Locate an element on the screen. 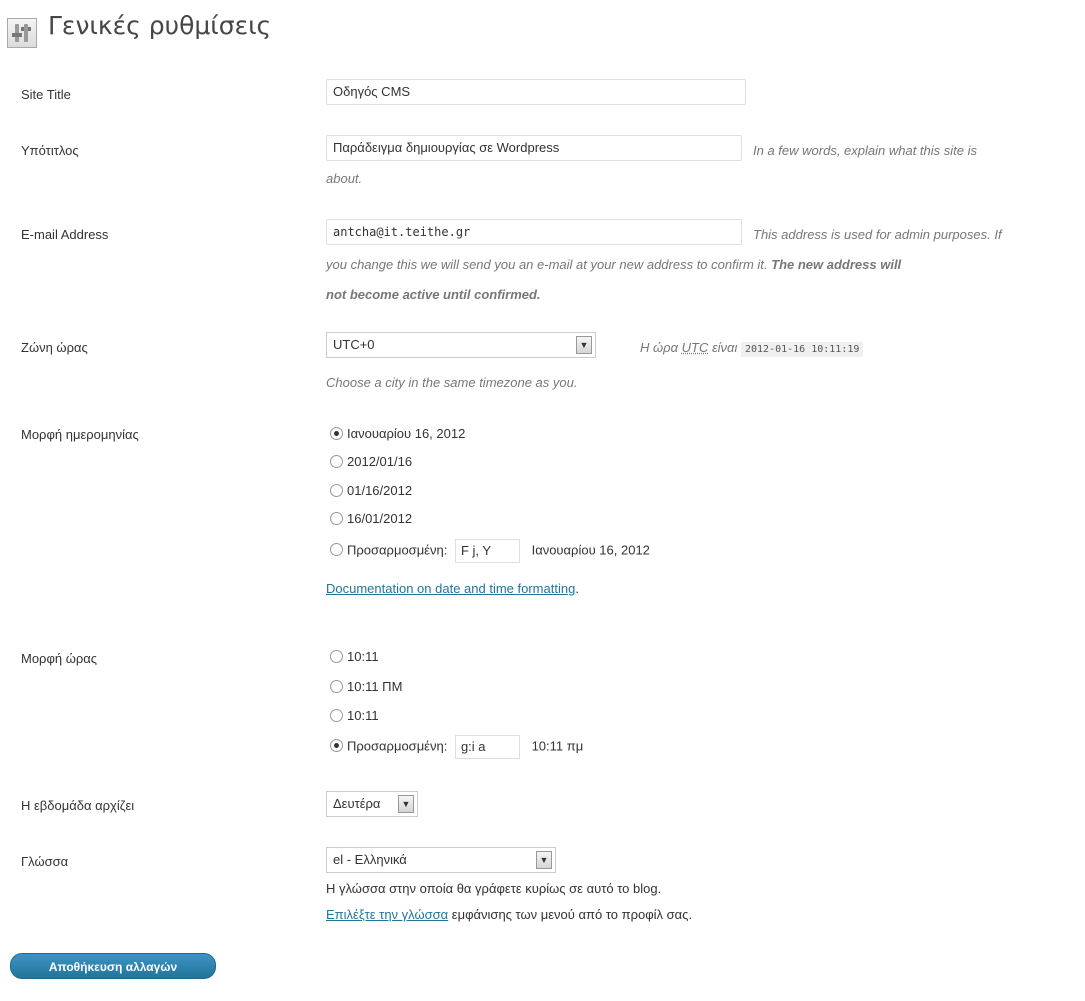  date-format-custom-input: F j, Y is located at coordinates (487, 551).